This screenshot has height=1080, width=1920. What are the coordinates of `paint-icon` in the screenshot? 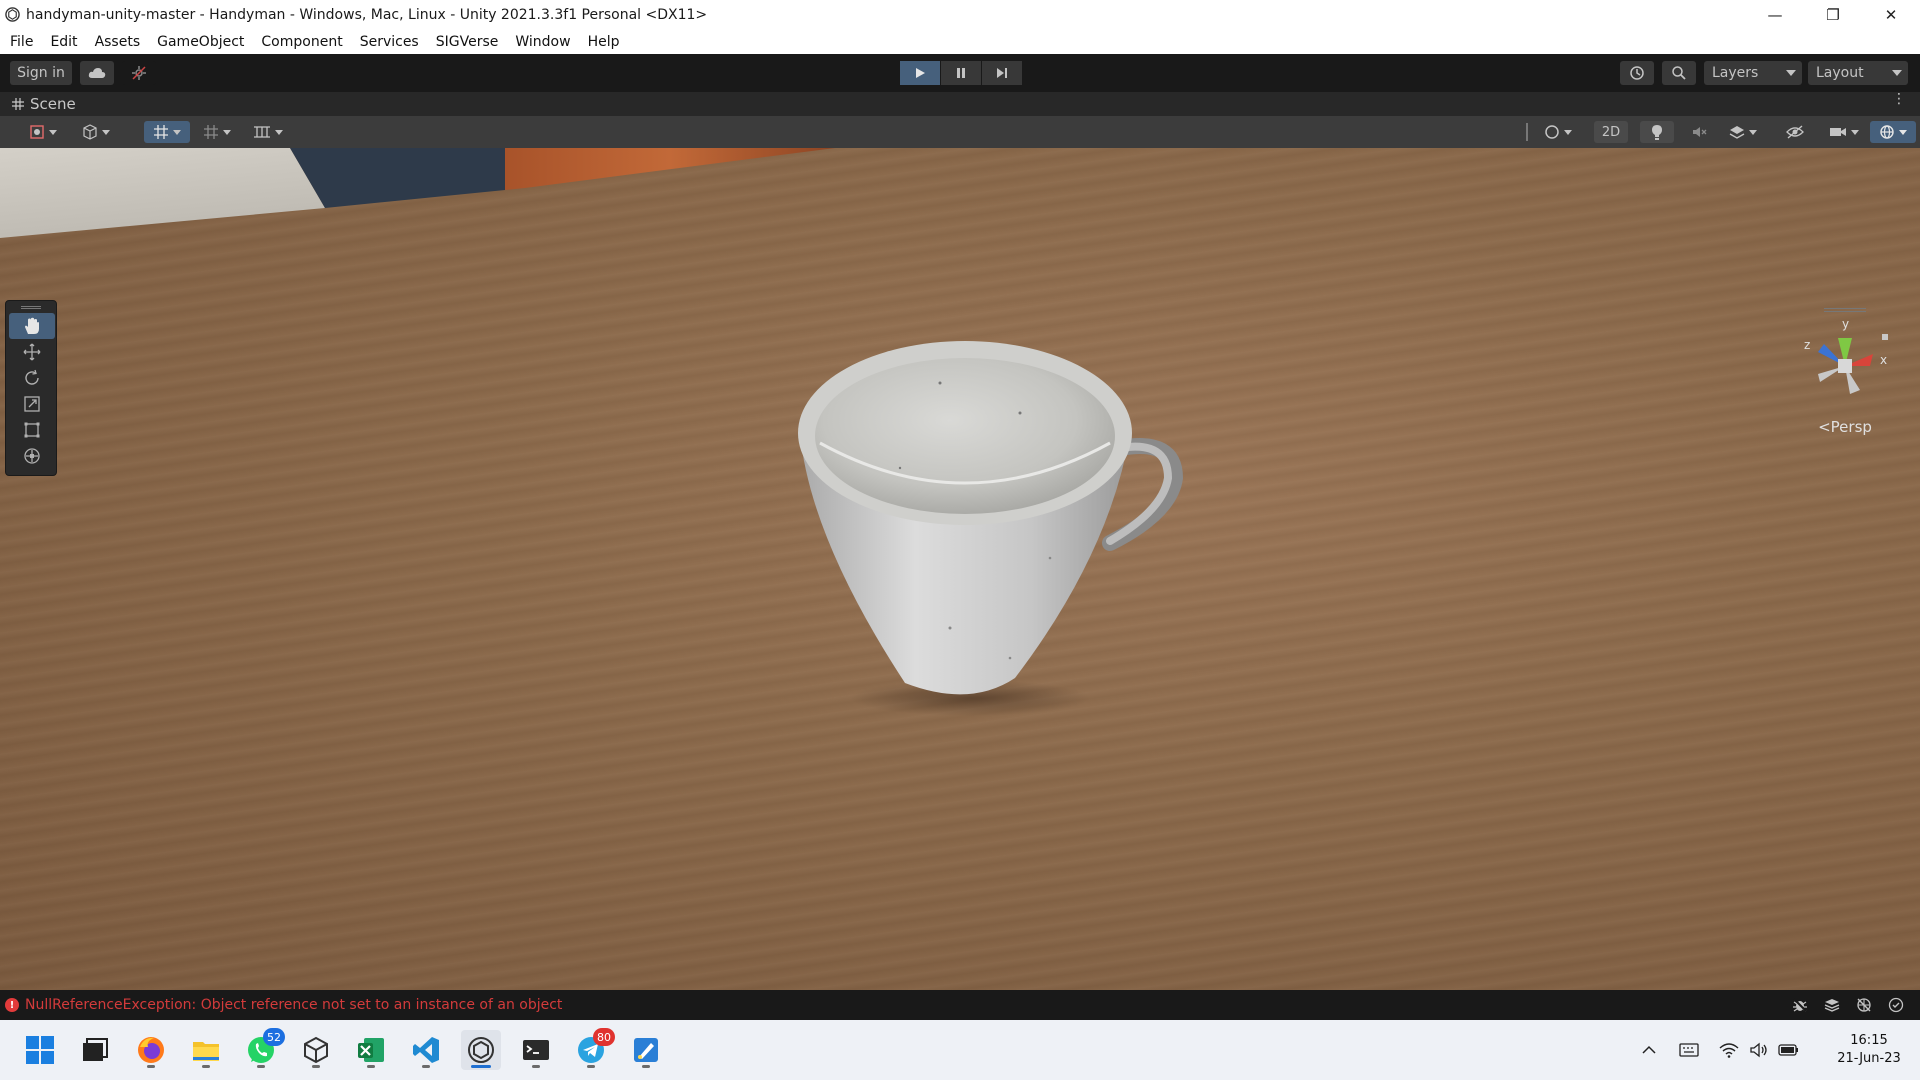 It's located at (646, 1050).